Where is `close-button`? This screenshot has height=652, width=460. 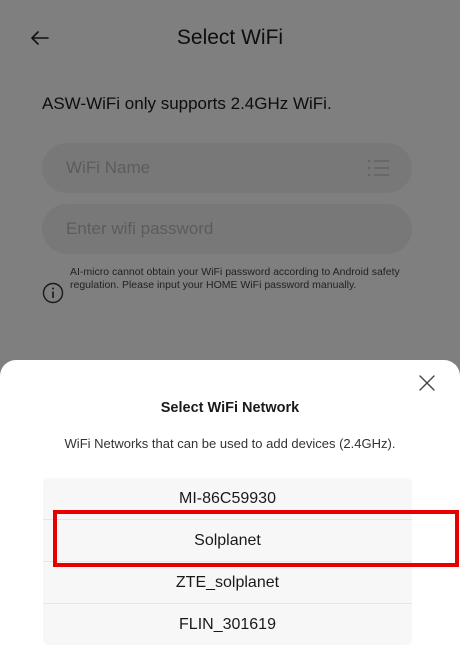
close-button is located at coordinates (427, 383).